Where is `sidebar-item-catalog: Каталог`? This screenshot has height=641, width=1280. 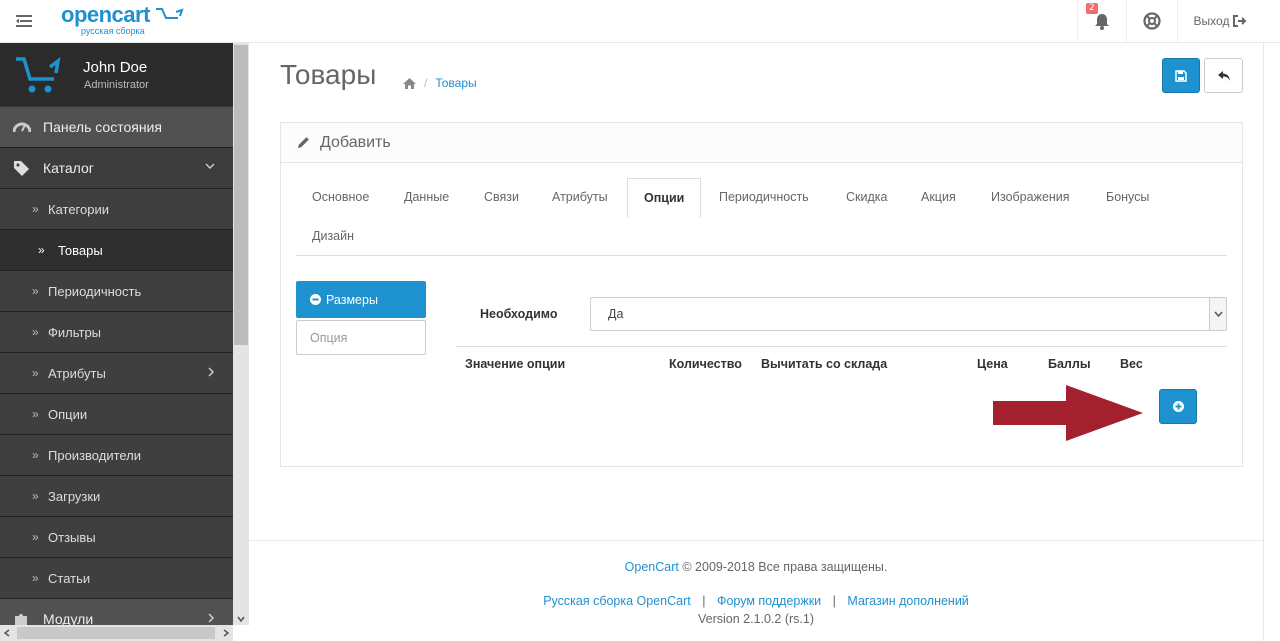 sidebar-item-catalog: Каталог is located at coordinates (116, 168).